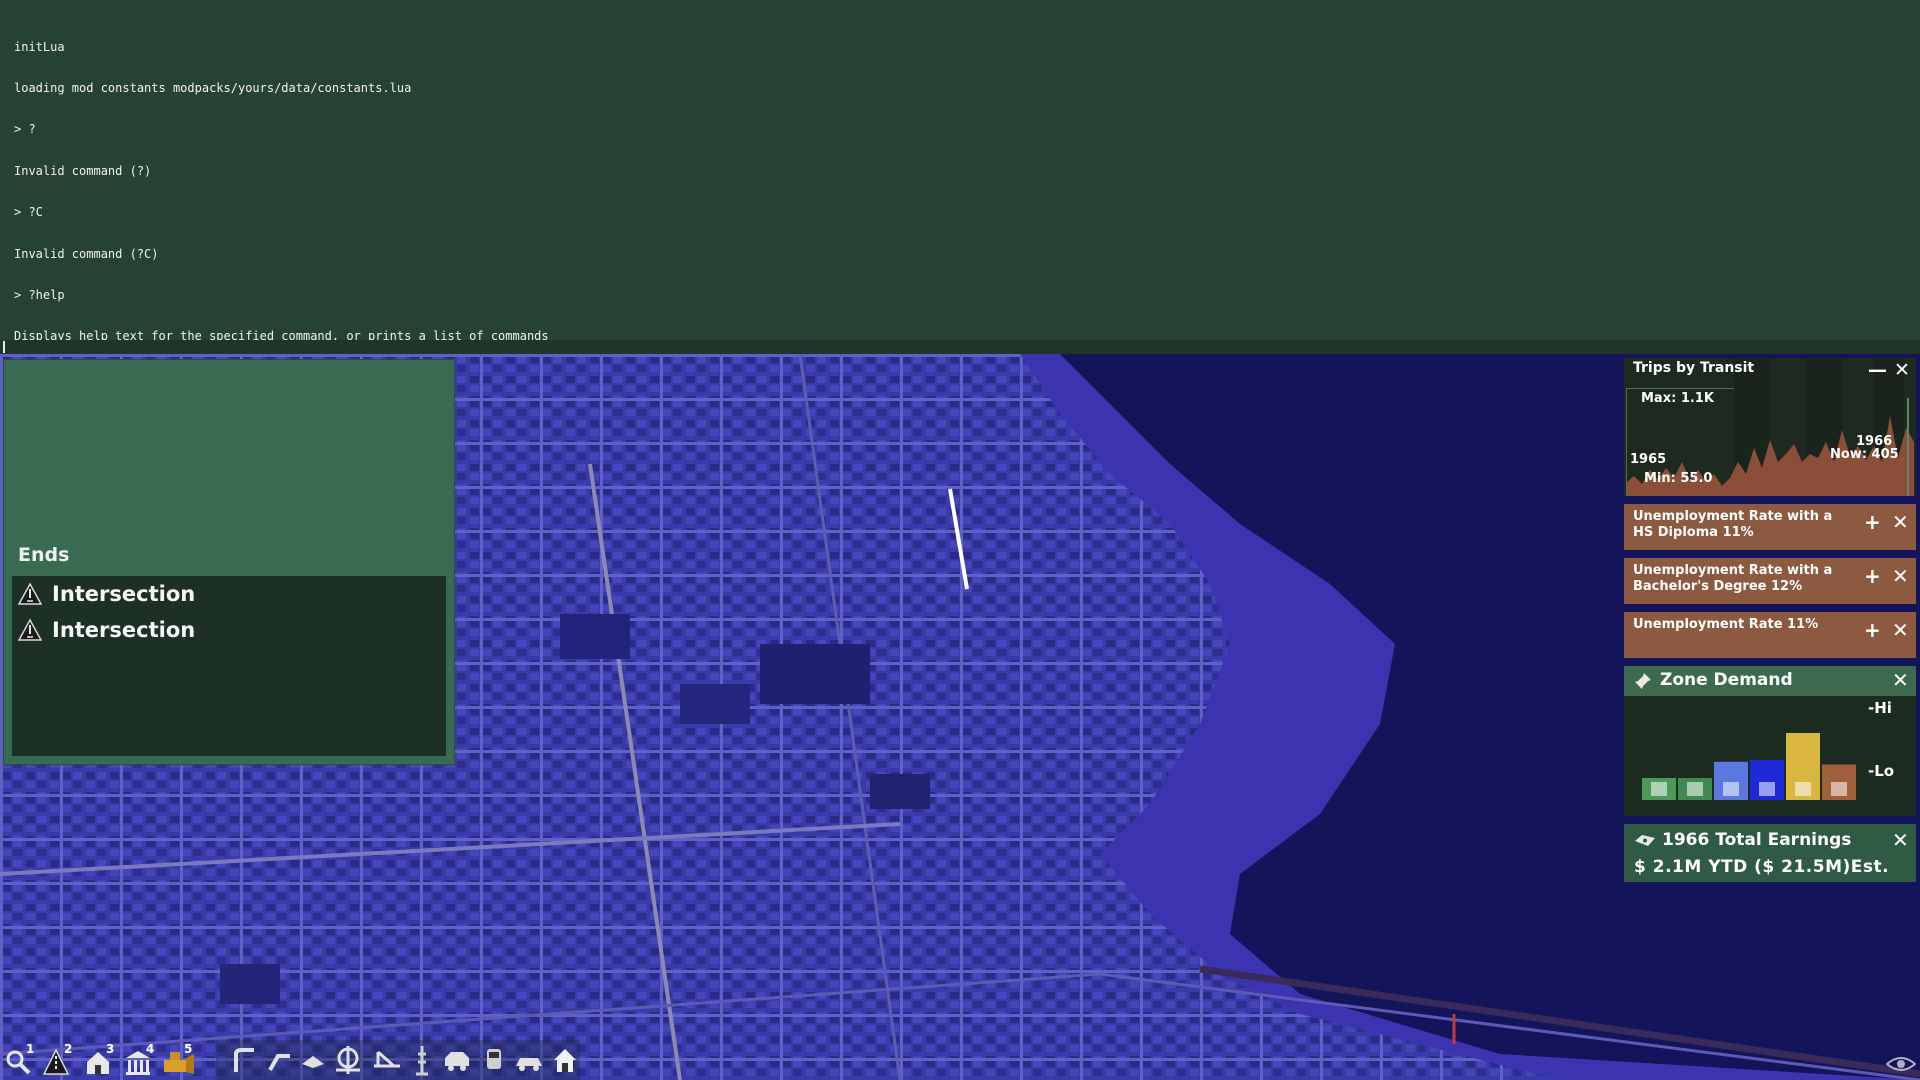 This screenshot has height=1080, width=1920. I want to click on ends-heading: Ends, so click(44, 555).